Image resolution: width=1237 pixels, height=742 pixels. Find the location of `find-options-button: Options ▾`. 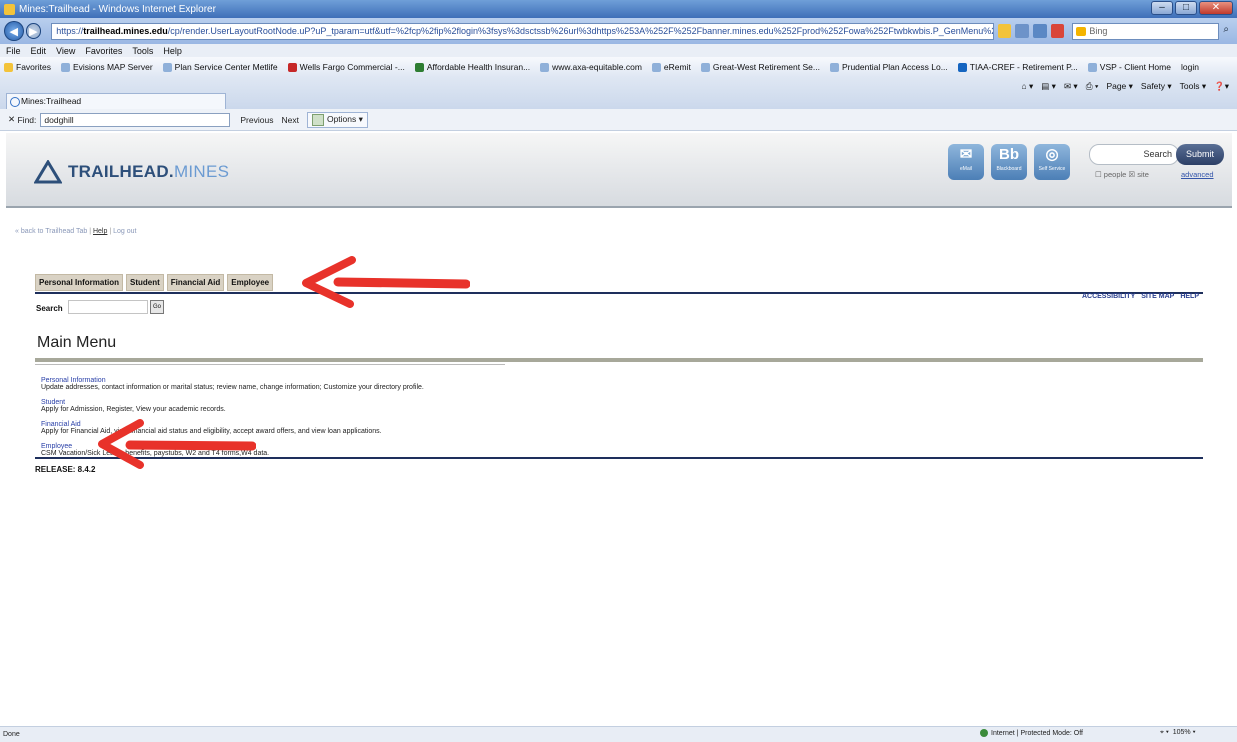

find-options-button: Options ▾ is located at coordinates (337, 119).